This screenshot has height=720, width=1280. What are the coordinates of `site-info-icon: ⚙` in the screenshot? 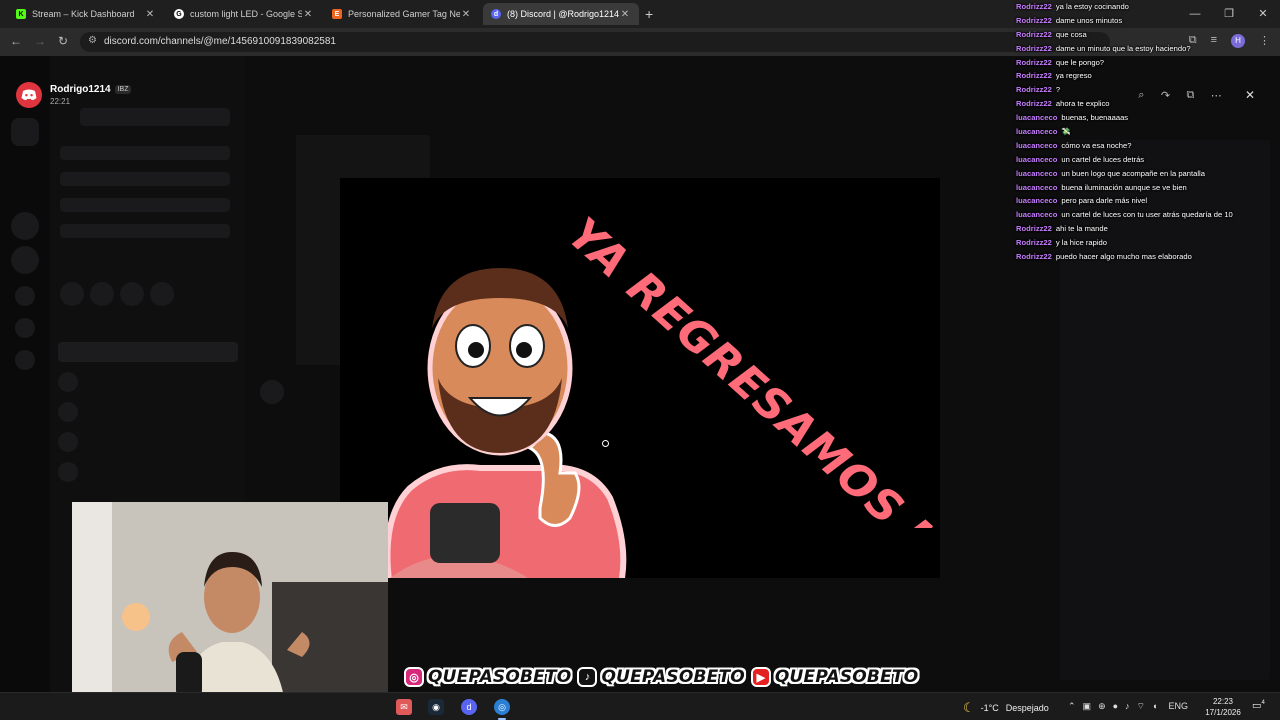 It's located at (92, 40).